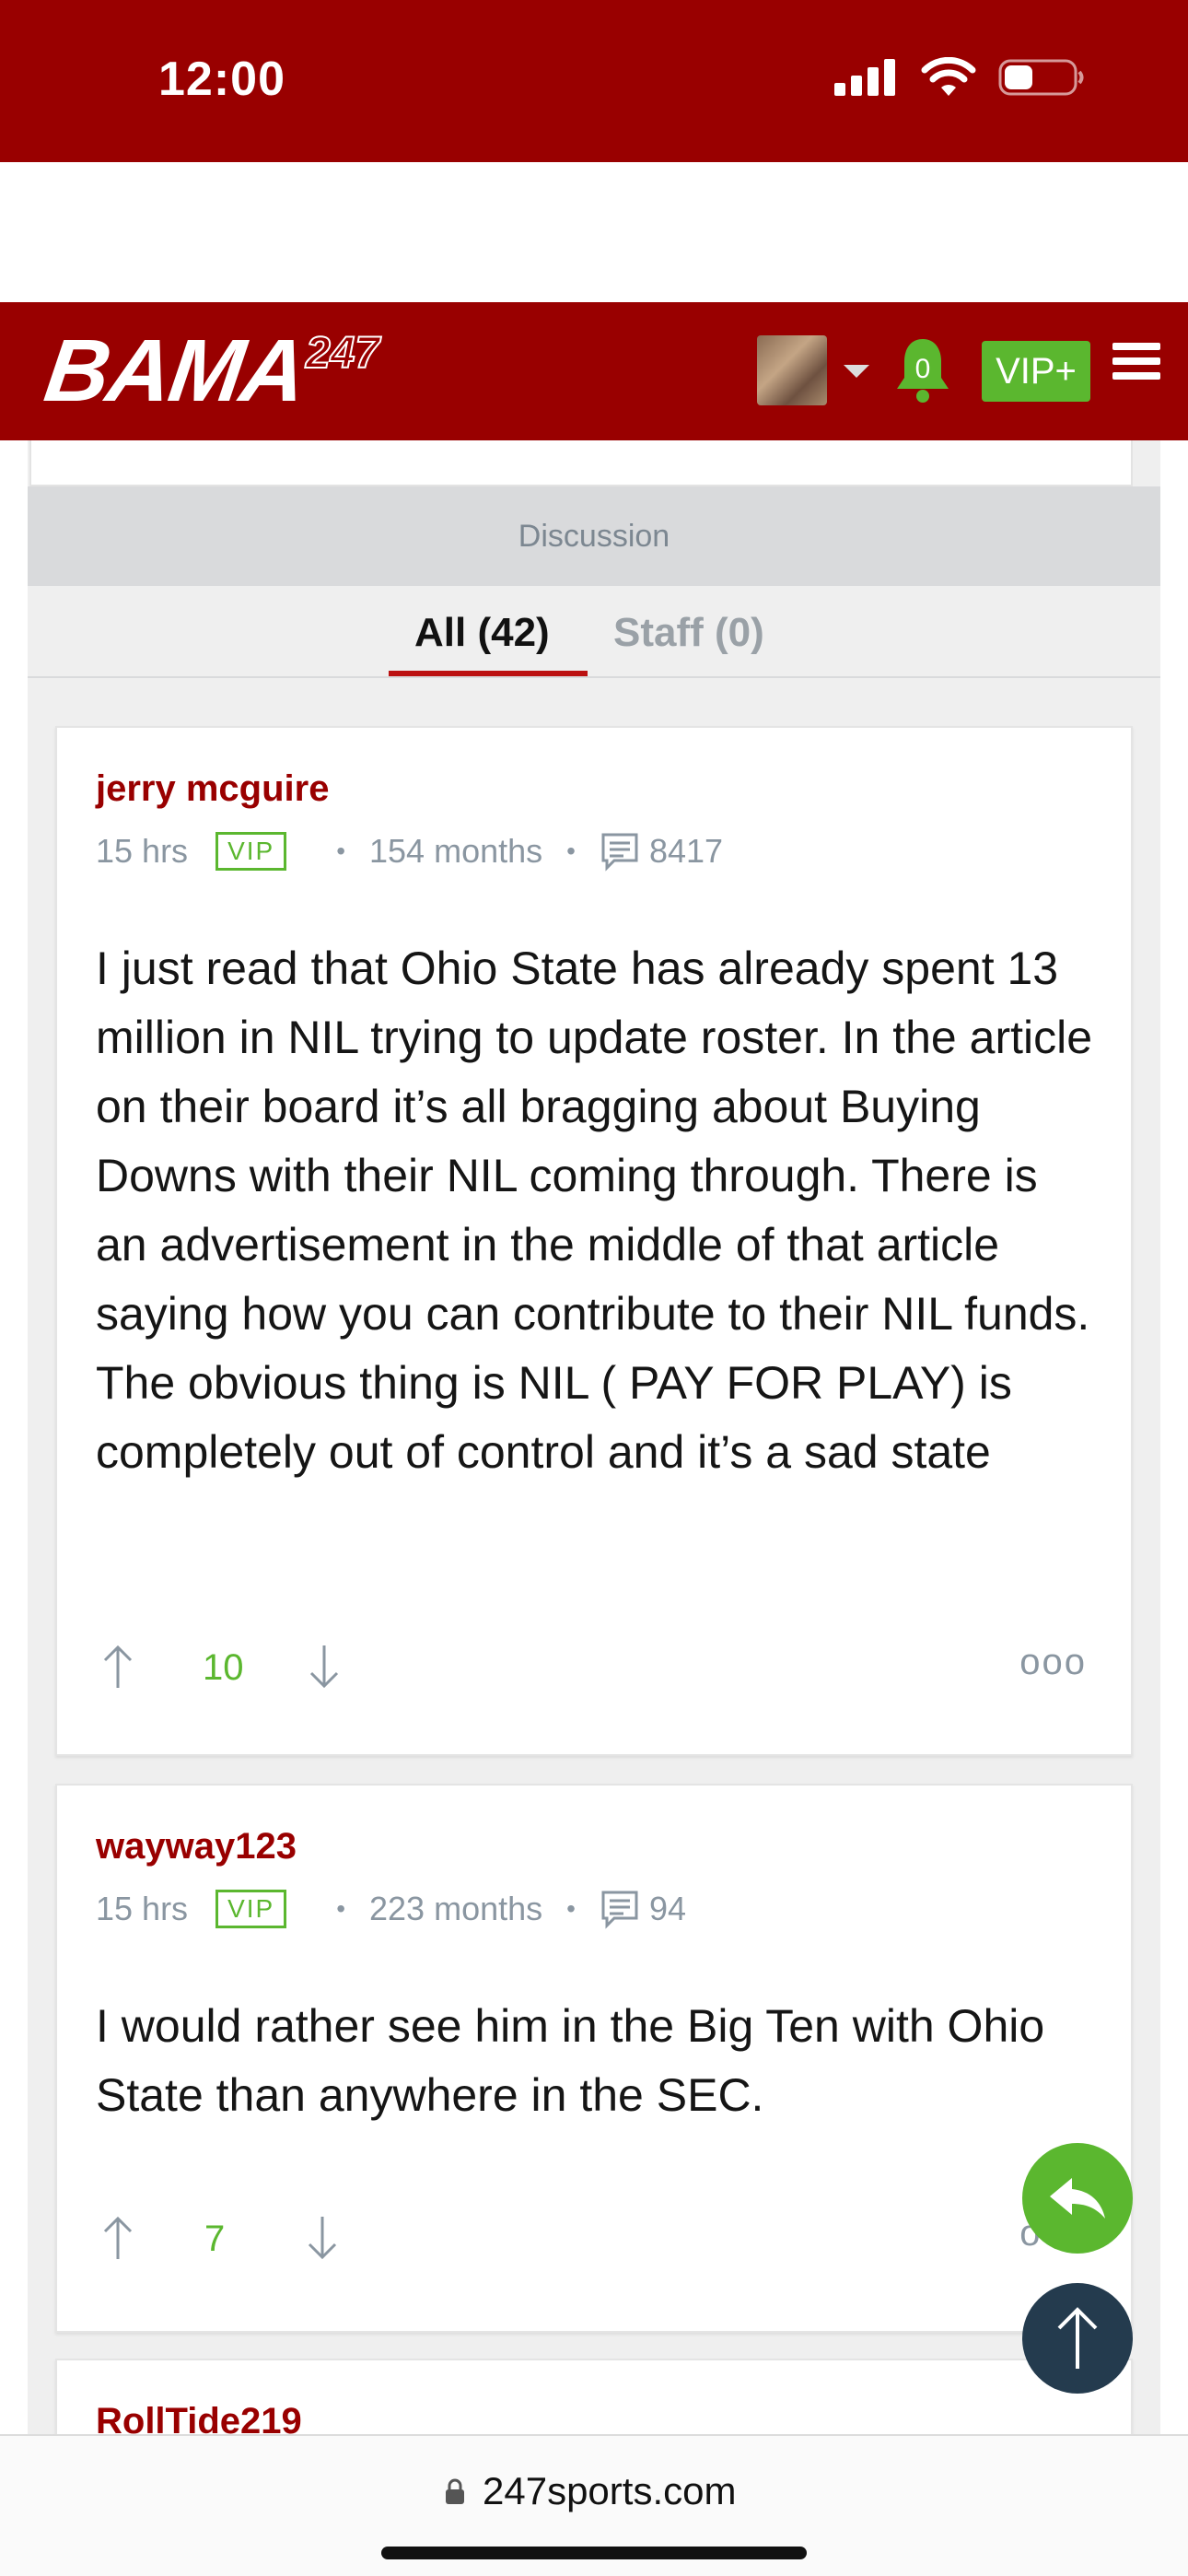  I want to click on site-header: BAMA 247 0 VIP+, so click(594, 371).